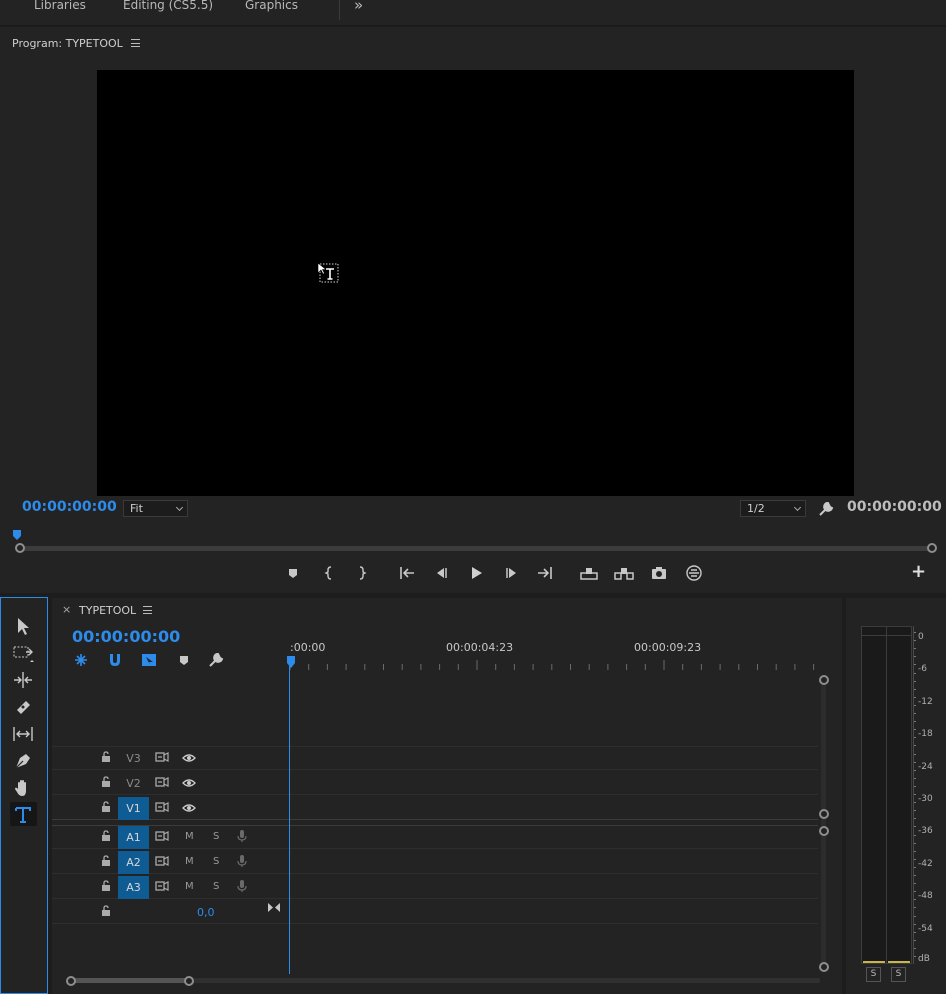 This screenshot has height=994, width=946. Describe the element at coordinates (624, 573) in the screenshot. I see `extract-button` at that location.